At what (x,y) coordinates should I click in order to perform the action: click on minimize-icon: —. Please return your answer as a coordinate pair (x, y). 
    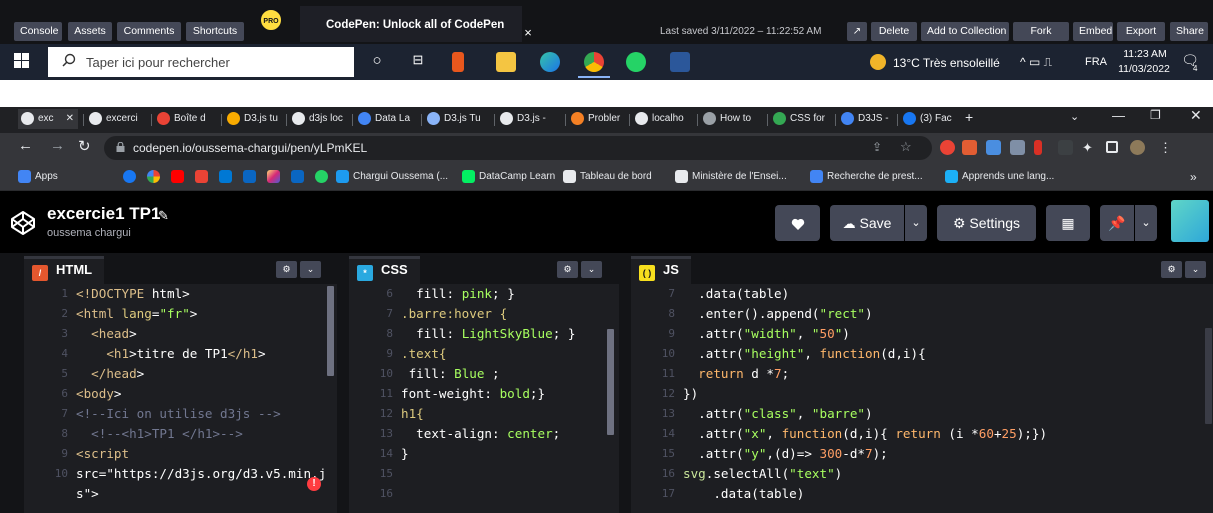
    Looking at the image, I should click on (1118, 115).